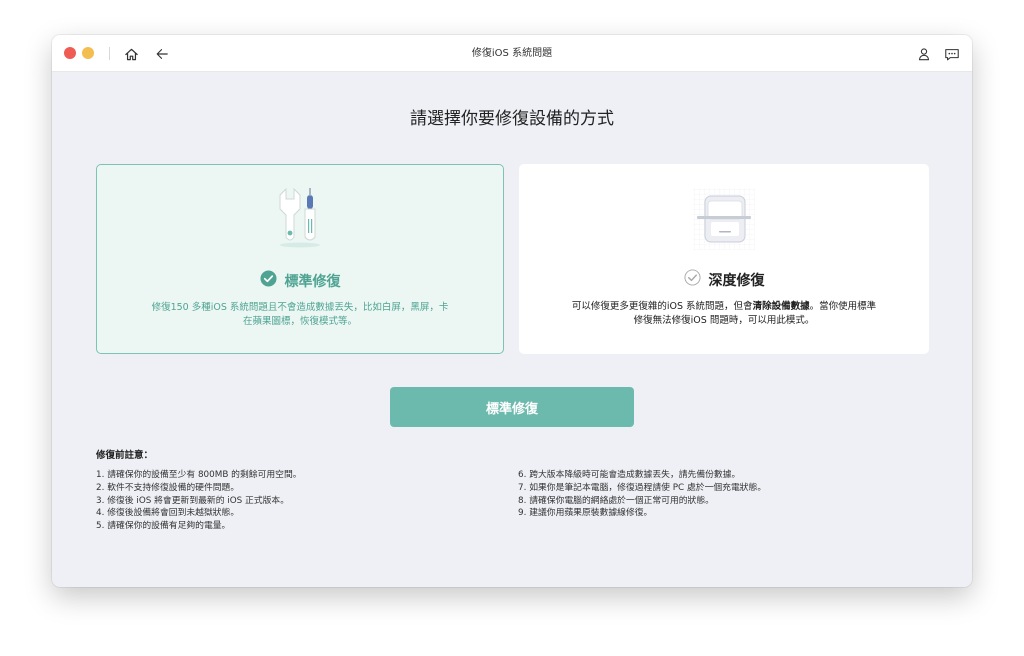  Describe the element at coordinates (585, 513) in the screenshot. I see `note-item: 9. 建議你用蘋果原裝數據線修復。` at that location.